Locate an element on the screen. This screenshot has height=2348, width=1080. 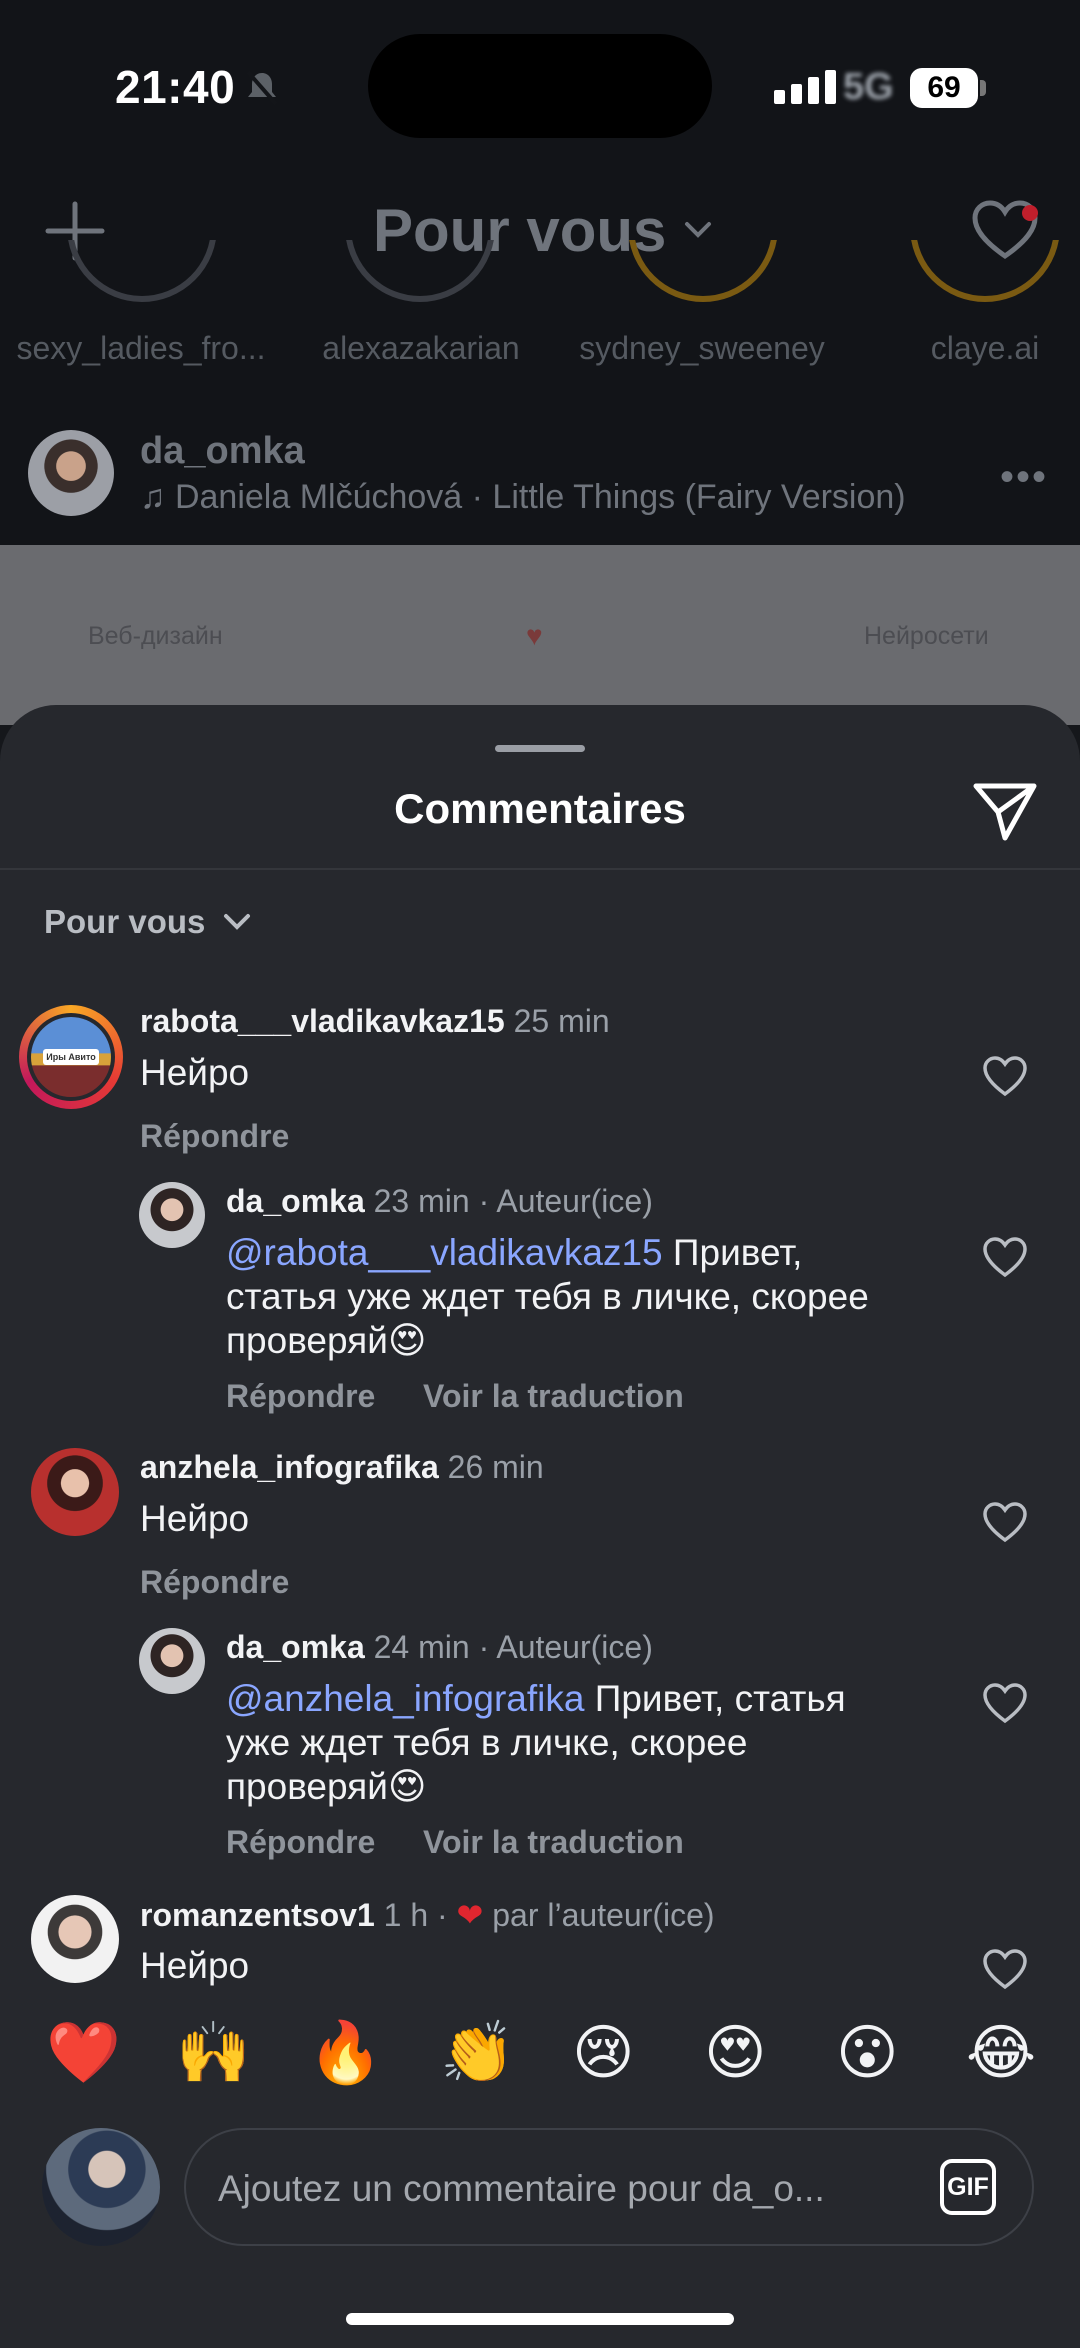
notification-dot is located at coordinates (1030, 213).